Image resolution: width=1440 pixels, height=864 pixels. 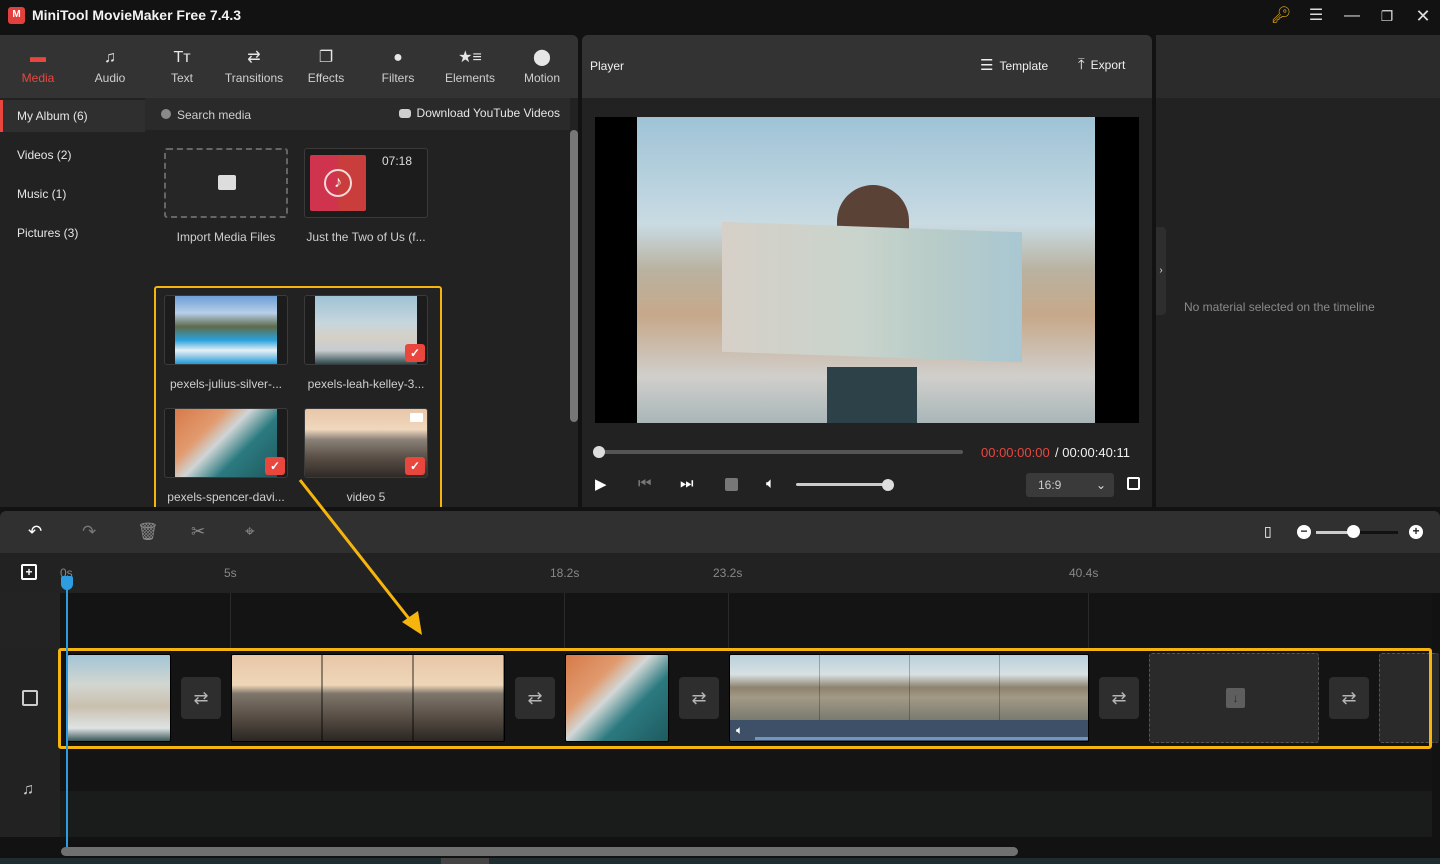 I want to click on gridline, so click(x=1088, y=621).